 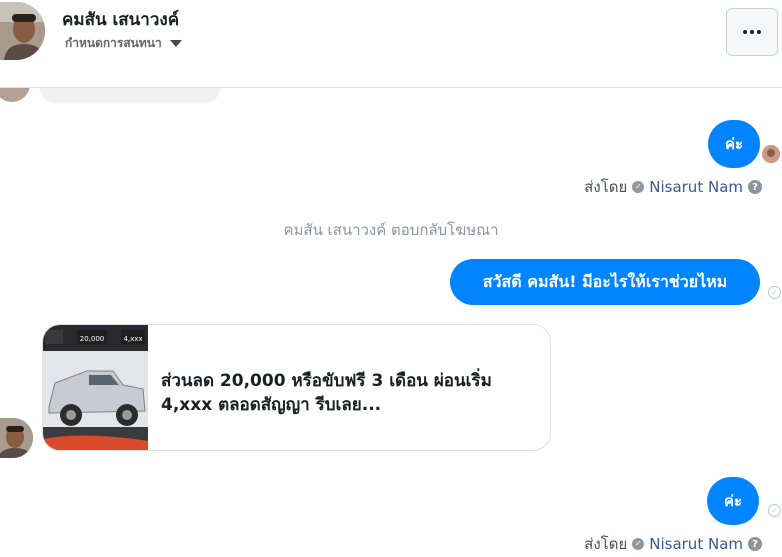 I want to click on seen-avatar, so click(x=771, y=154).